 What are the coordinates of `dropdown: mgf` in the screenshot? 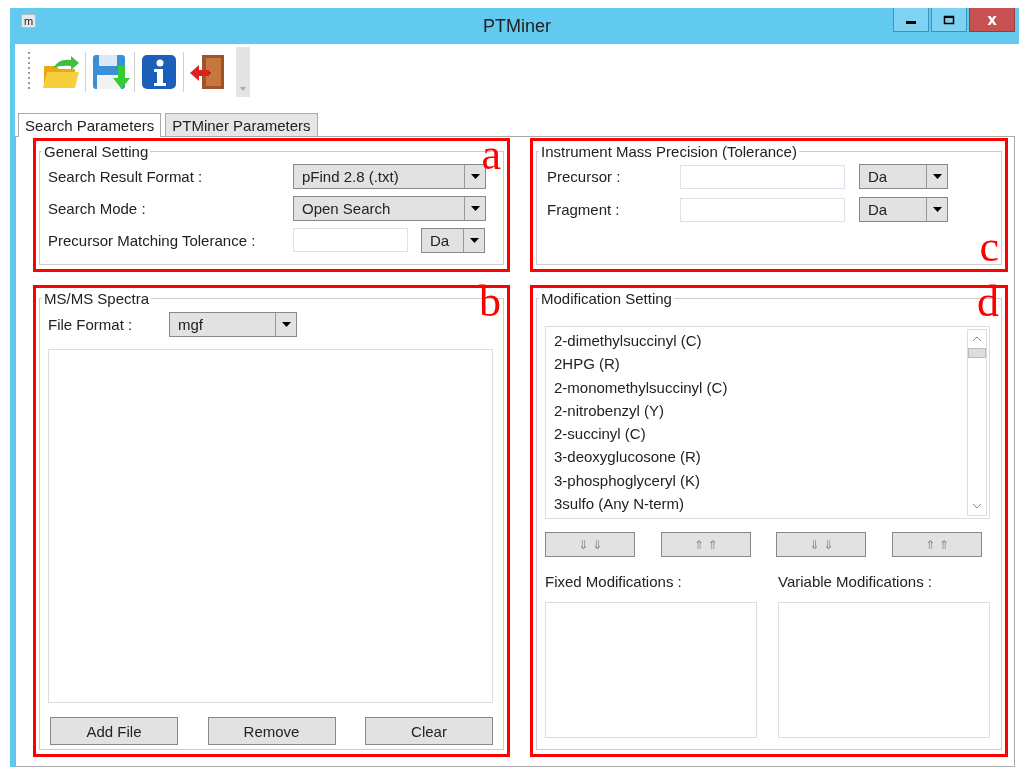 It's located at (233, 324).